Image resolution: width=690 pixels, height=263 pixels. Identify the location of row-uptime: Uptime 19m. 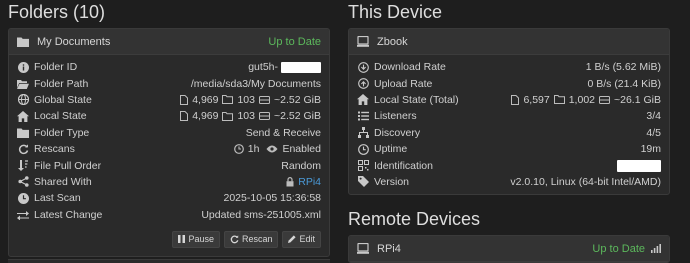
(509, 149).